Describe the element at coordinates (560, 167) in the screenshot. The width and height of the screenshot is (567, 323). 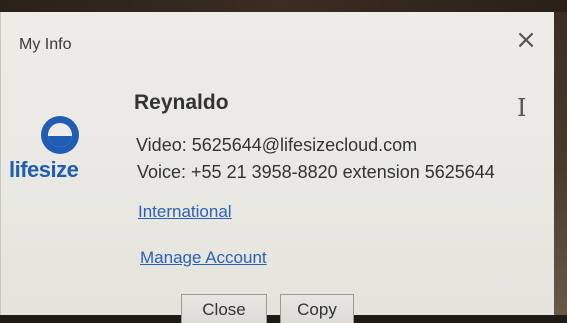
I see `photo-background-right` at that location.